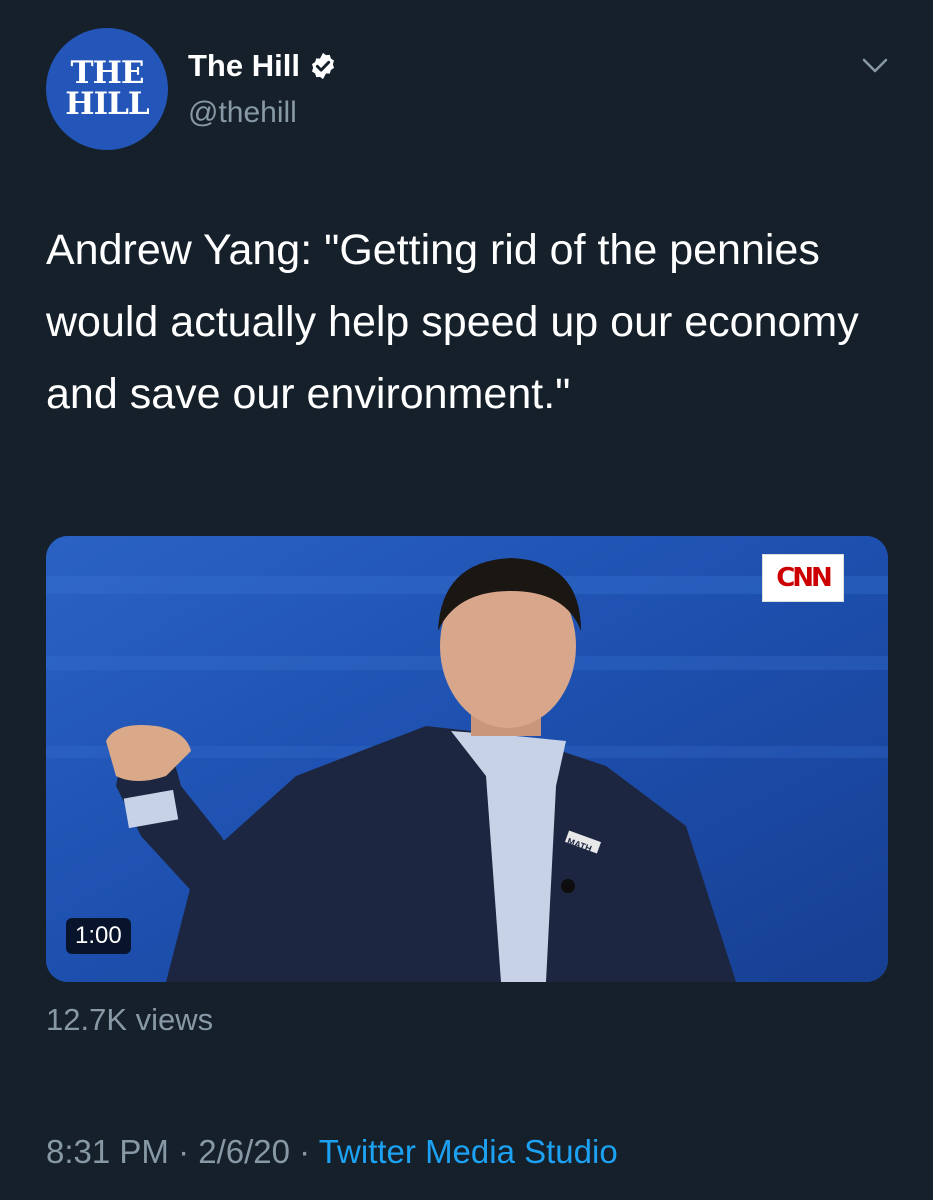 This screenshot has width=933, height=1200. Describe the element at coordinates (244, 1151) in the screenshot. I see `tweet-date: 2/6/20` at that location.